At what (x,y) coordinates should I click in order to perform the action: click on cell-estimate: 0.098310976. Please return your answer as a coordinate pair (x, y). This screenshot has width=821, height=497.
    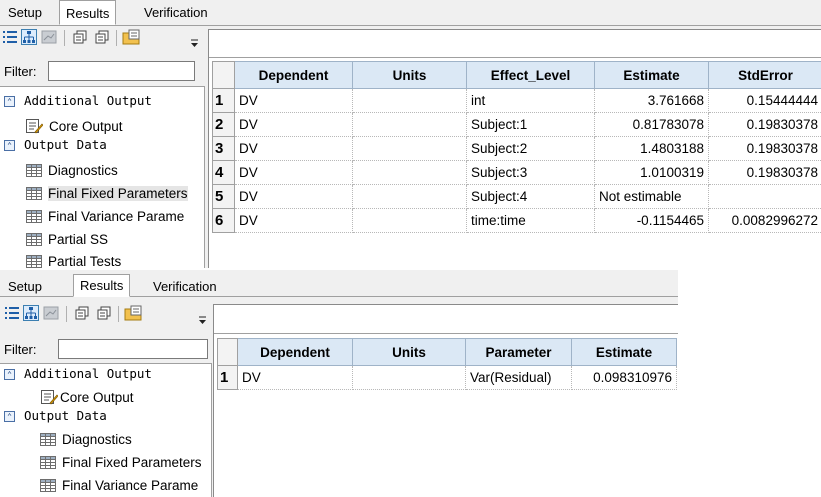
    Looking at the image, I should click on (624, 377).